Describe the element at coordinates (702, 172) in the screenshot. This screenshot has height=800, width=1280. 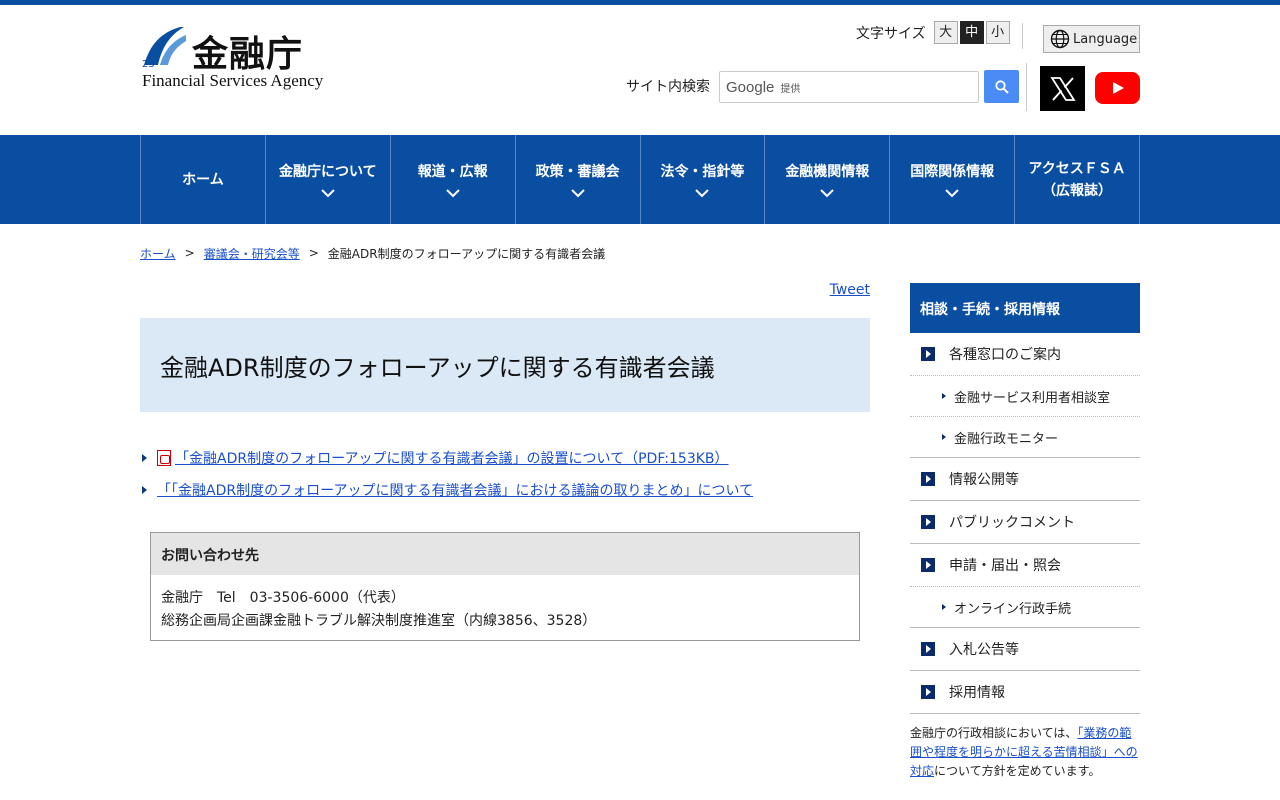
I see `nav-label: 法令・指針等` at that location.